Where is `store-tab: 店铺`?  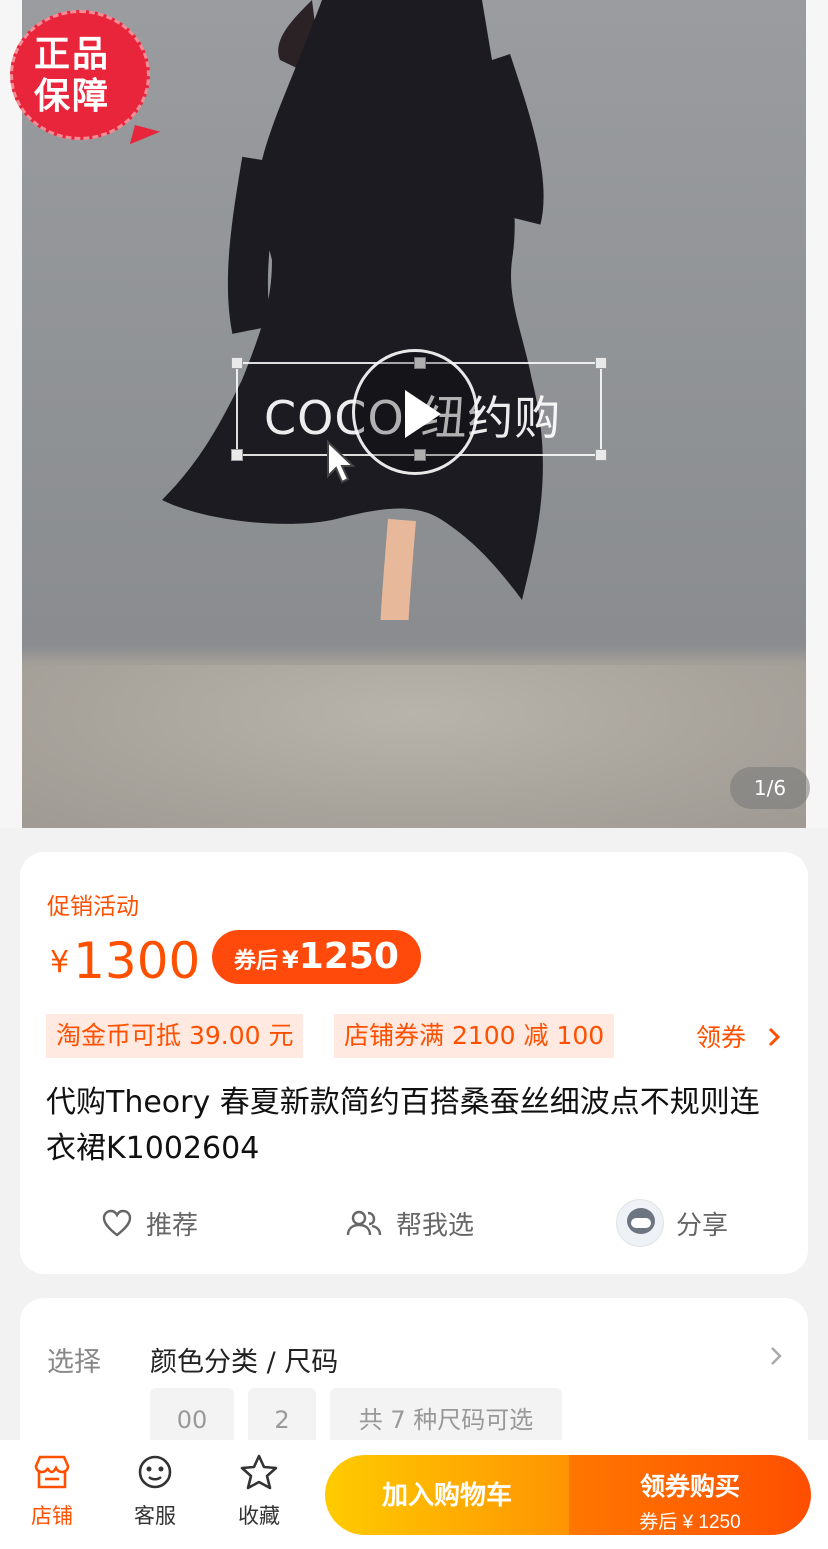 store-tab: 店铺 is located at coordinates (52, 1492).